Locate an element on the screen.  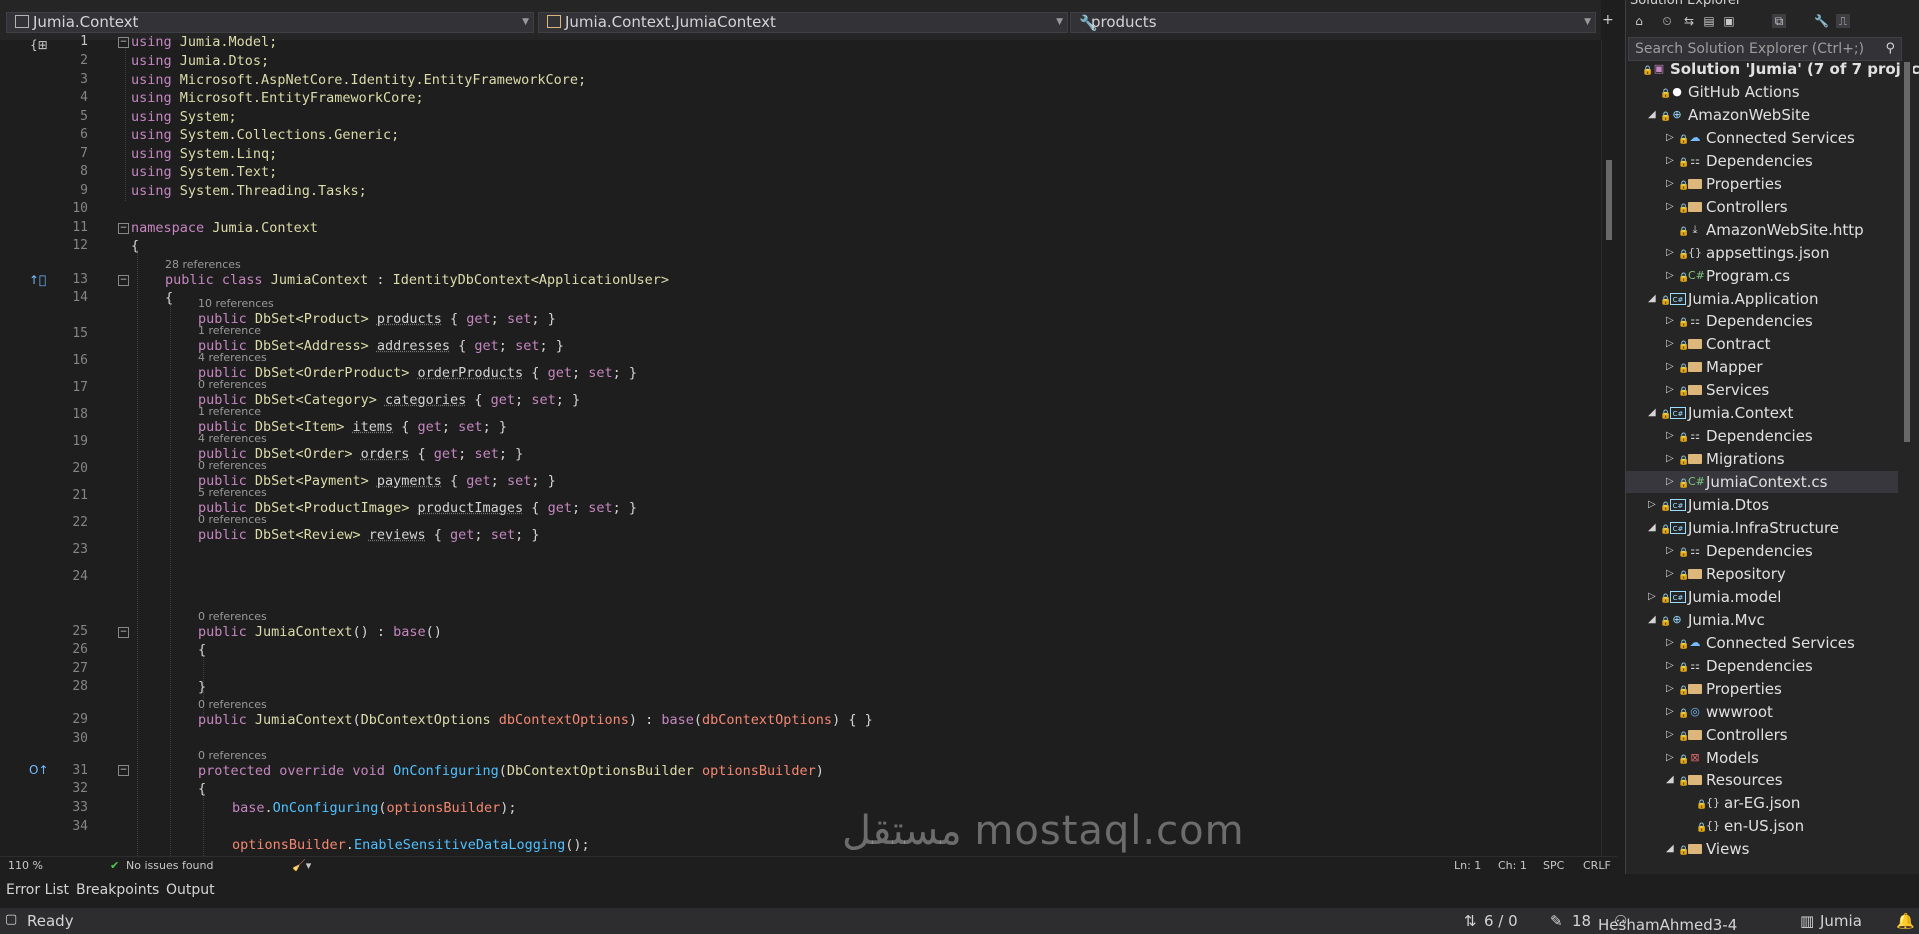
project-dropdown: Jumia.Context ▼ is located at coordinates (270, 22).